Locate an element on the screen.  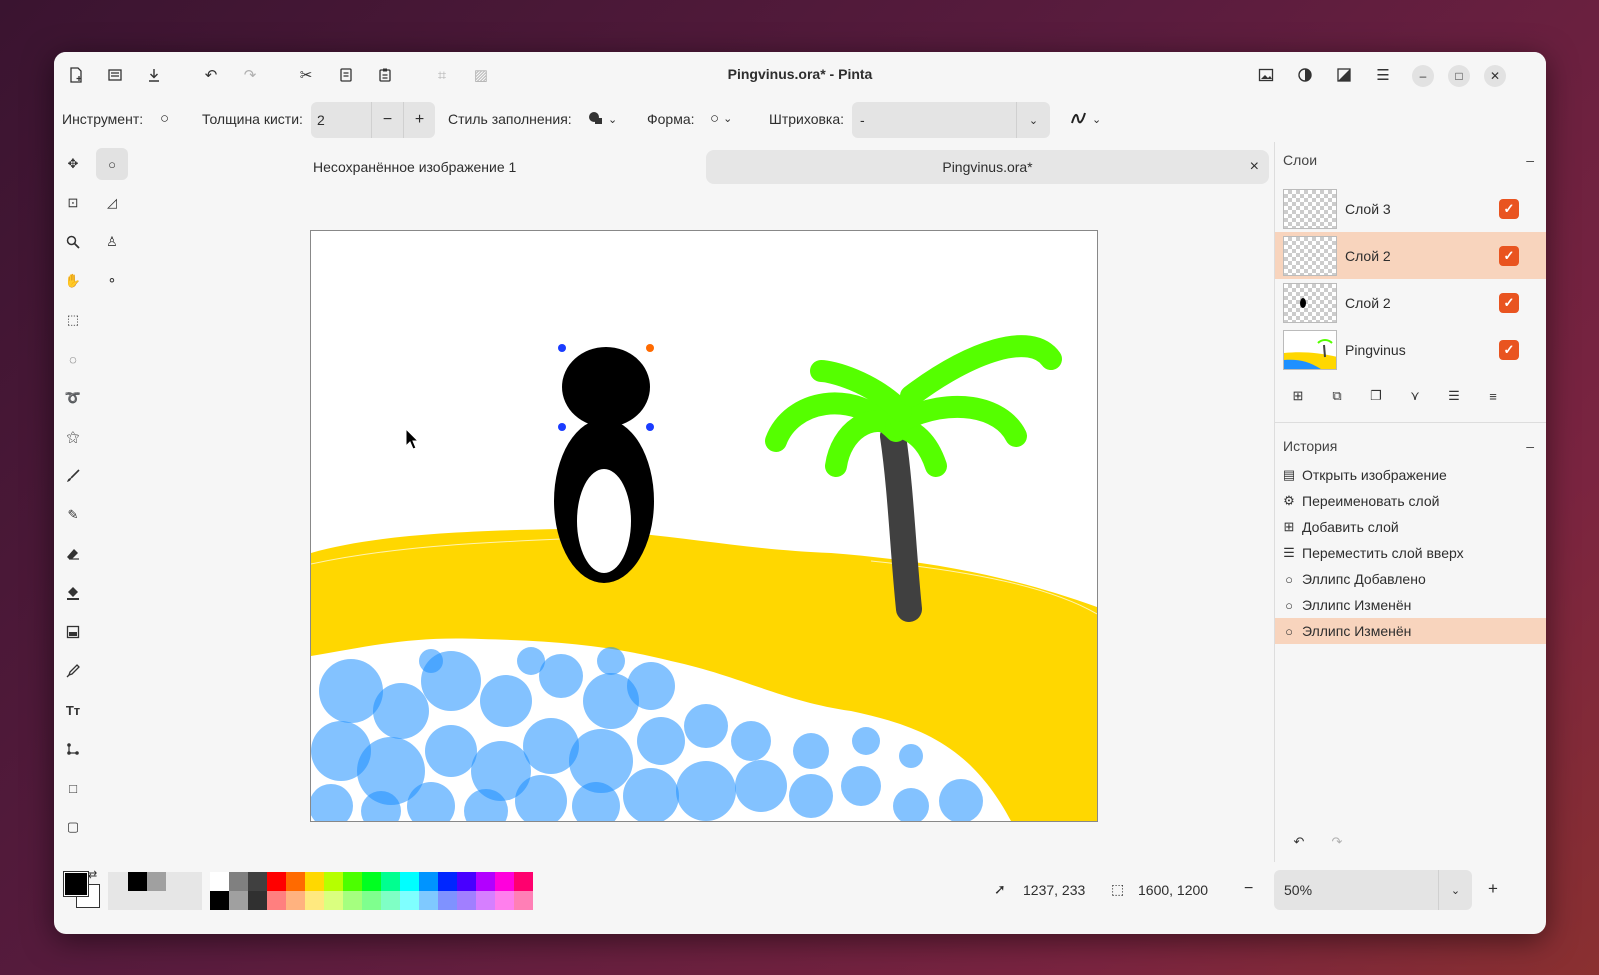
move-up-icon: ☰ is located at coordinates (1454, 396).